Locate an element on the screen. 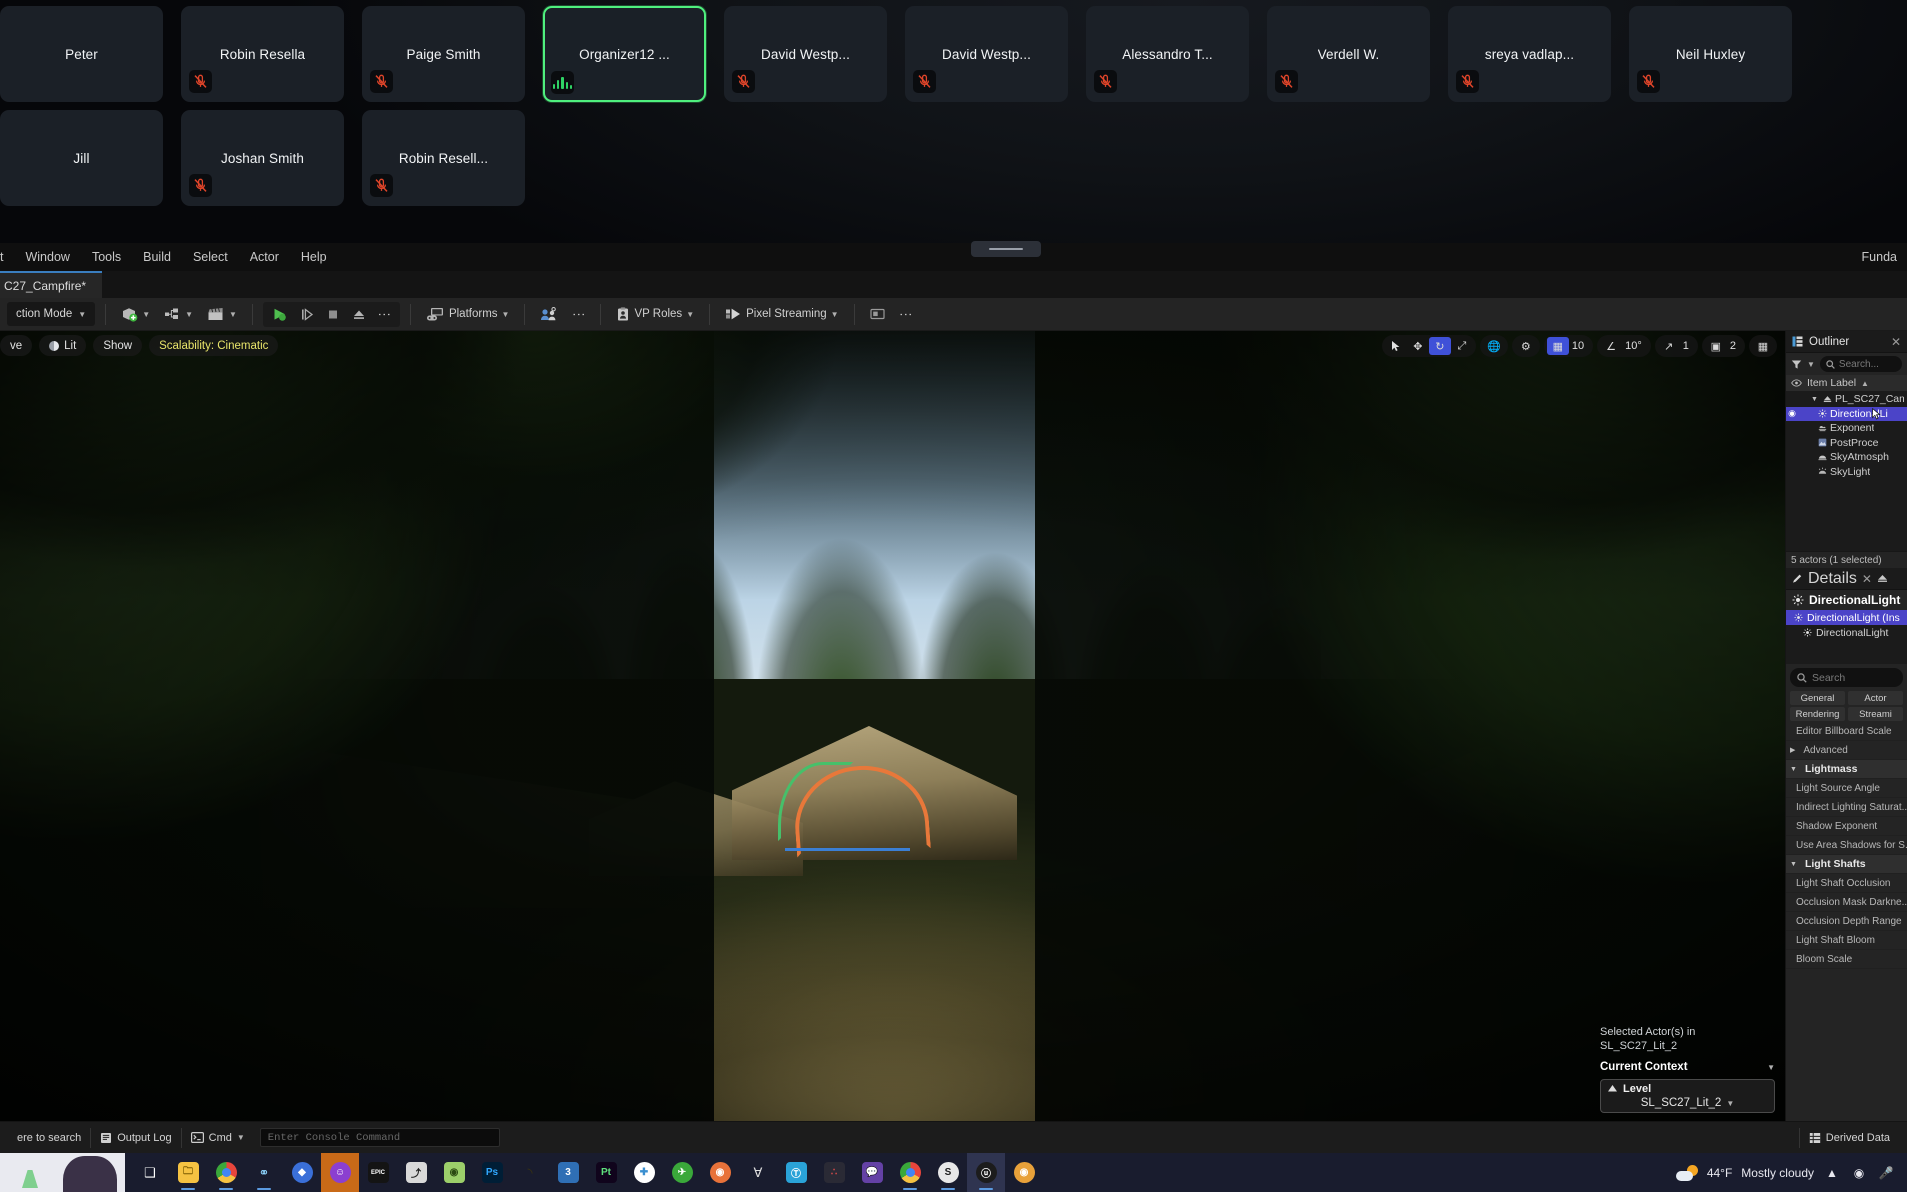 This screenshot has height=1192, width=1907. show-flags-button: Show is located at coordinates (118, 345).